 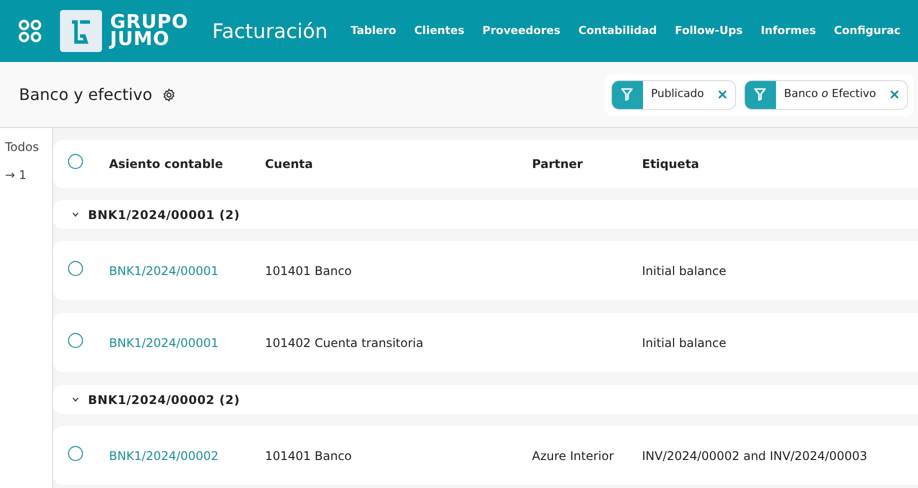 What do you see at coordinates (289, 164) in the screenshot?
I see `column-header: Cuenta` at bounding box center [289, 164].